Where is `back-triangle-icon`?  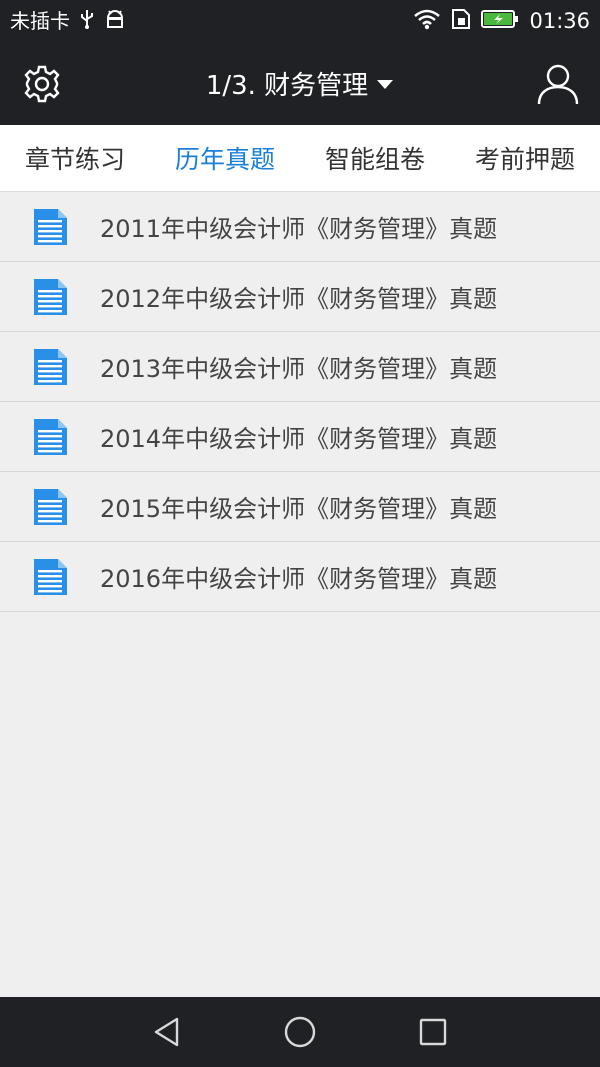 back-triangle-icon is located at coordinates (166, 1032).